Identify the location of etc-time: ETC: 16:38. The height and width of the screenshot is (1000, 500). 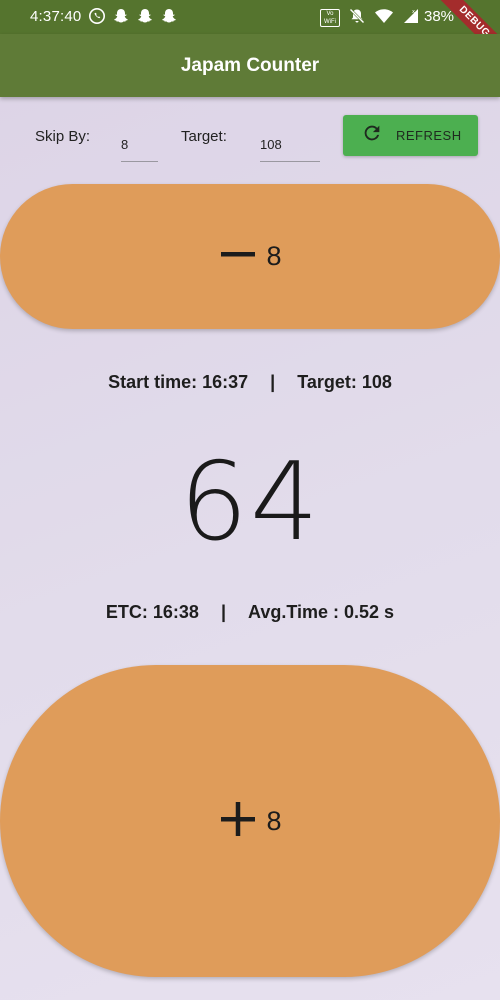
(152, 612).